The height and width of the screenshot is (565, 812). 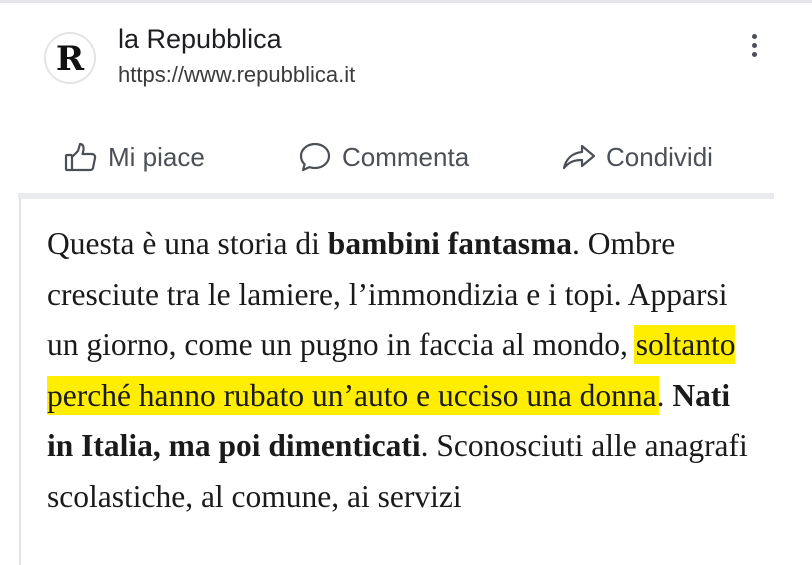 What do you see at coordinates (156, 156) in the screenshot?
I see `like-label: Mi piace` at bounding box center [156, 156].